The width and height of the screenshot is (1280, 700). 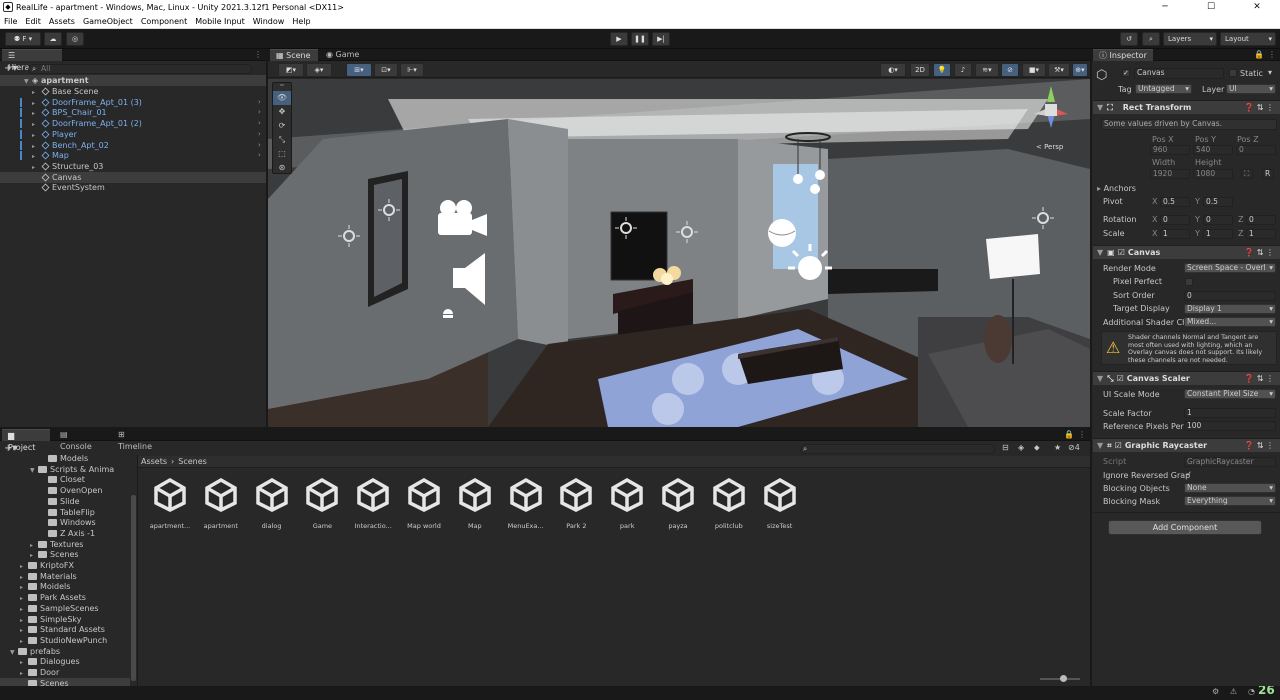 I want to click on snap-increment-dropdown: ⊡▾, so click(x=386, y=70).